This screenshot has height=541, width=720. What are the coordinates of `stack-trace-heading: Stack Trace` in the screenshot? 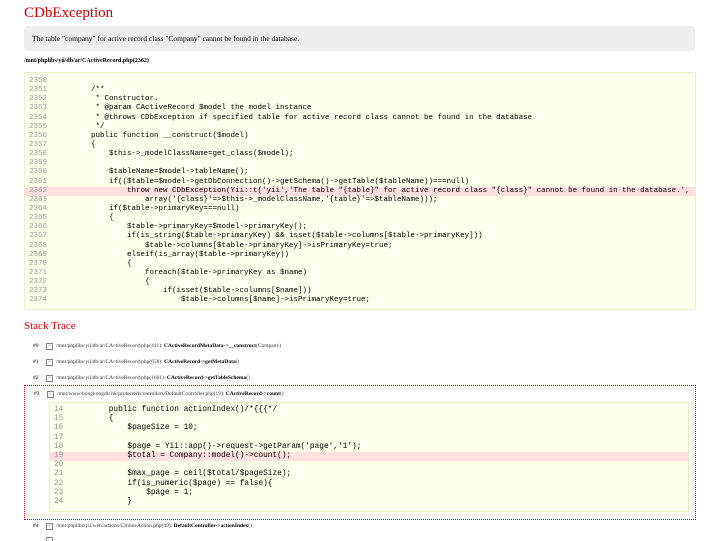 It's located at (50, 326).